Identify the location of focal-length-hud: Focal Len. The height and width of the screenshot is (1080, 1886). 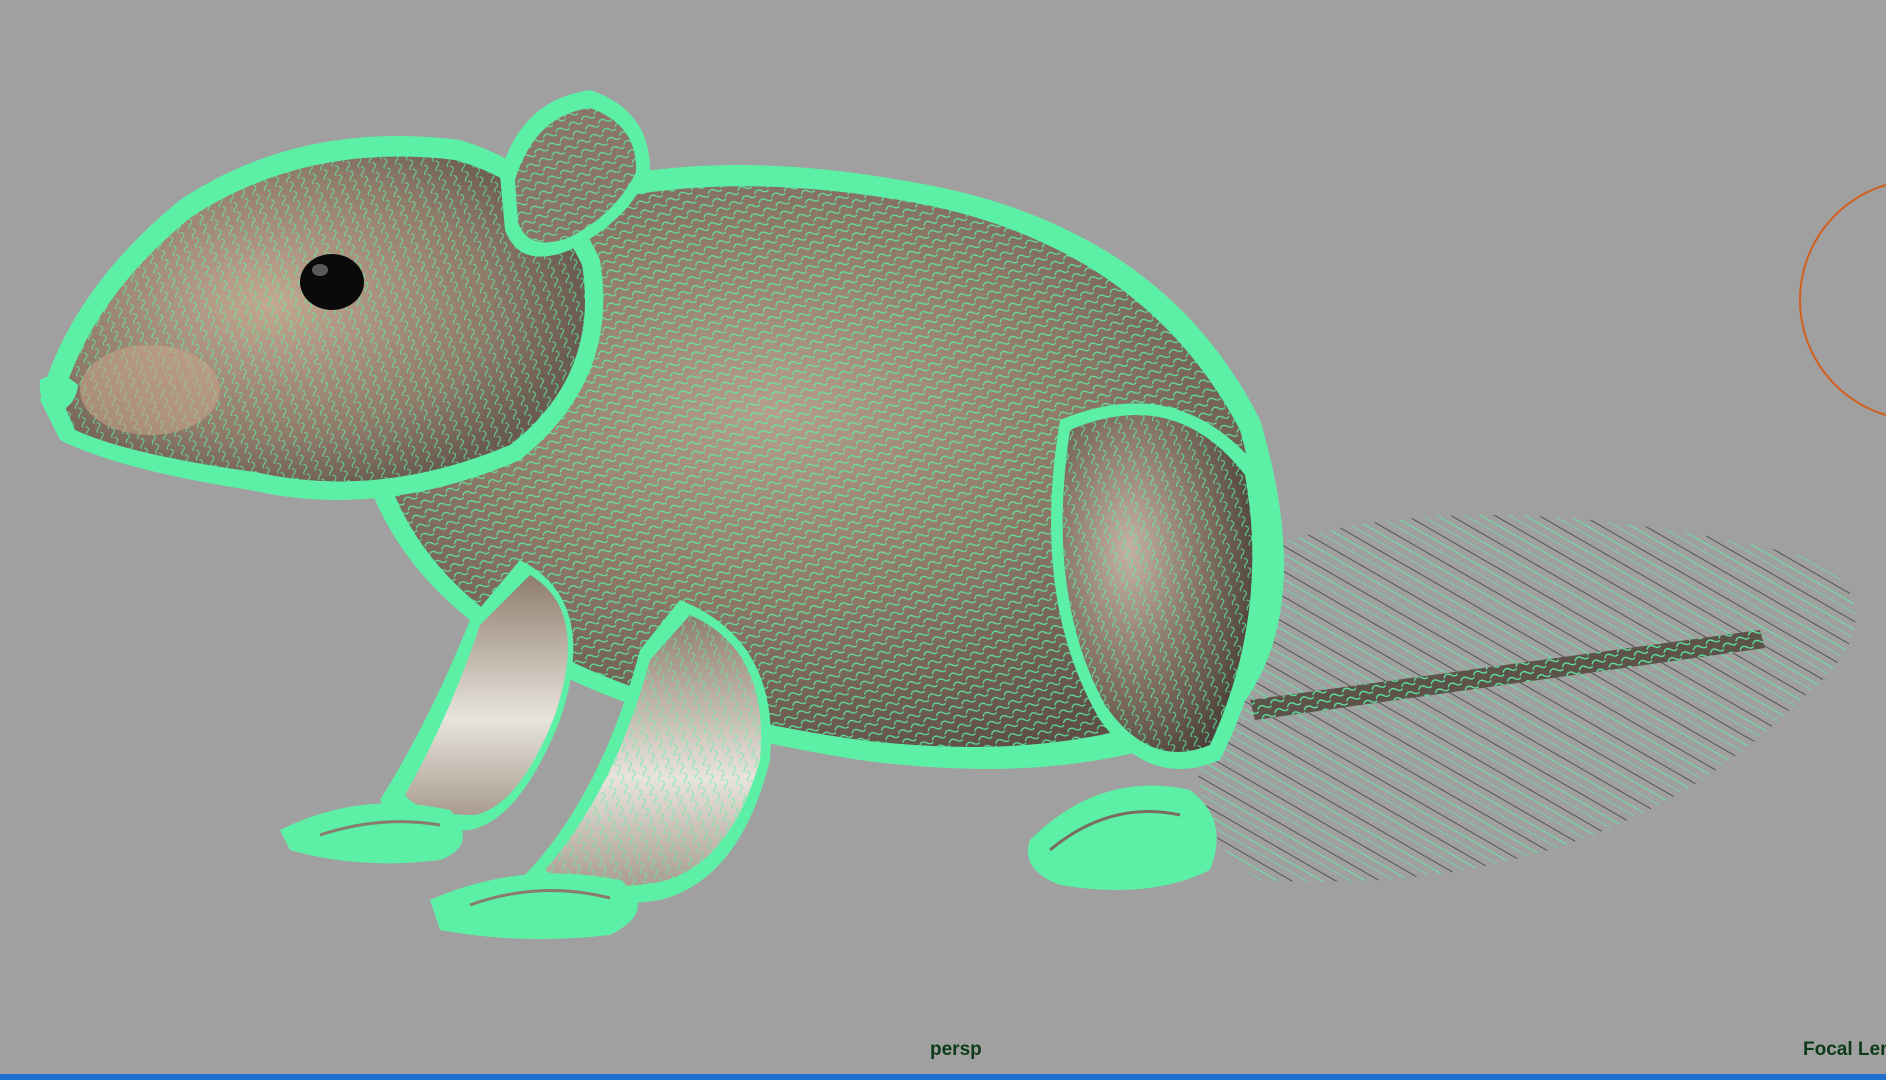
(1844, 1049).